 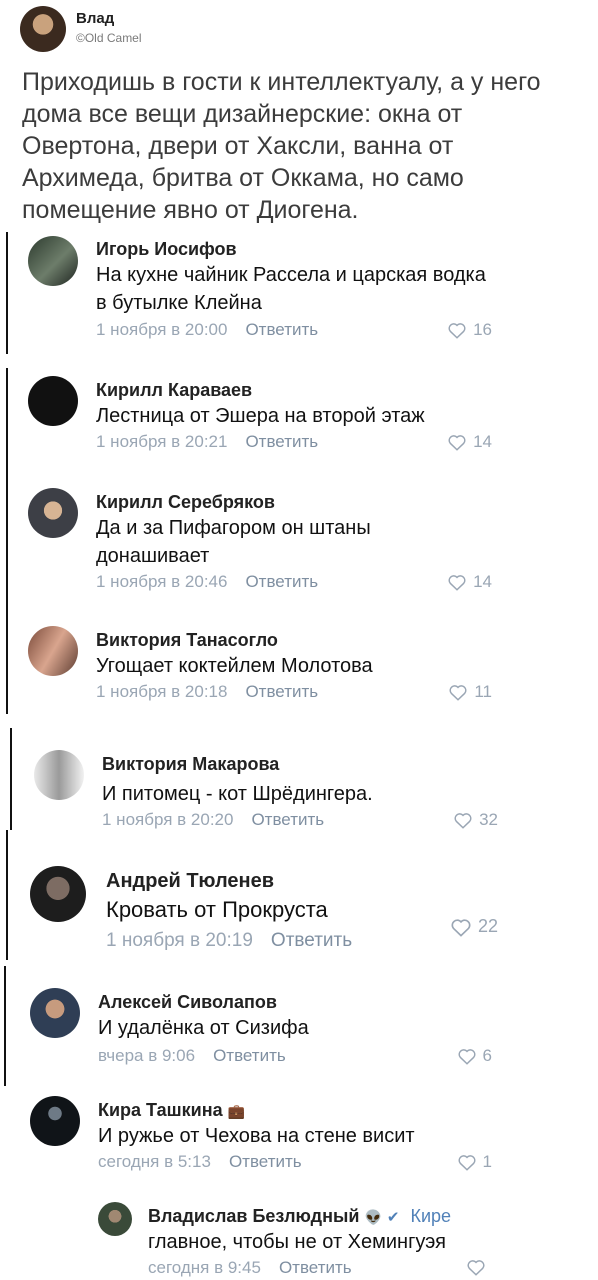 I want to click on comment-author: Андрей Тюленев, so click(x=190, y=881).